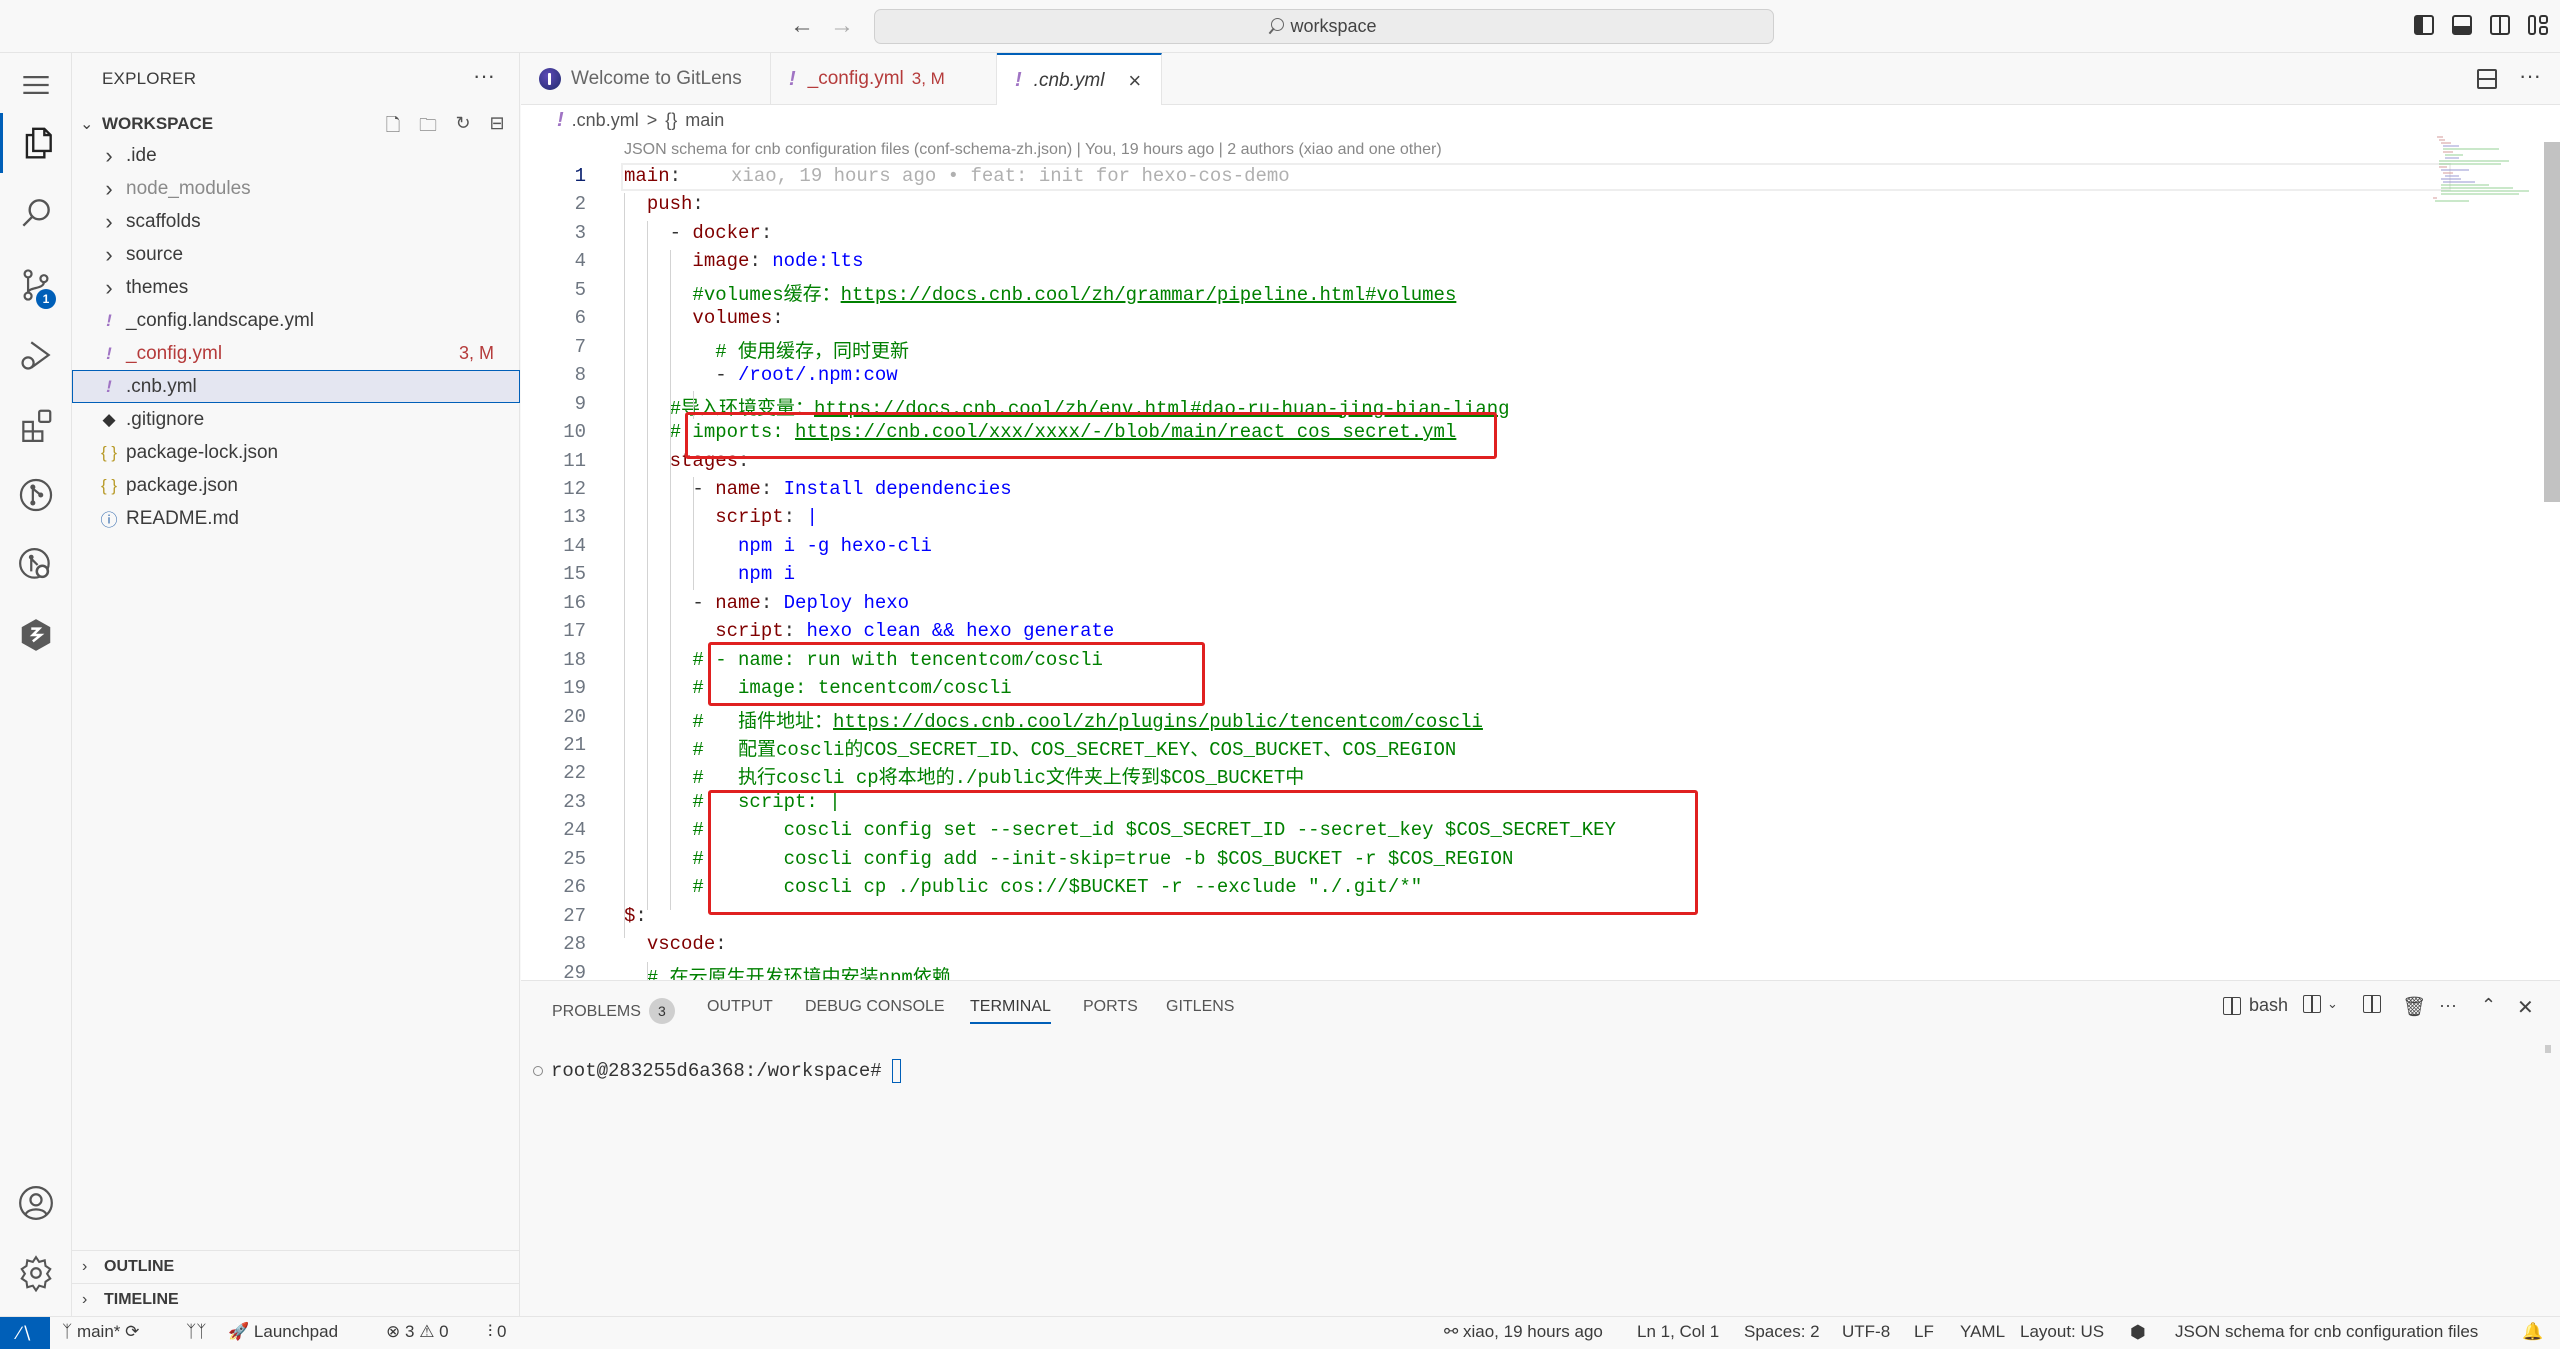  What do you see at coordinates (296, 353) in the screenshot?
I see `file-tree-item: ! _config.yml 3, M` at bounding box center [296, 353].